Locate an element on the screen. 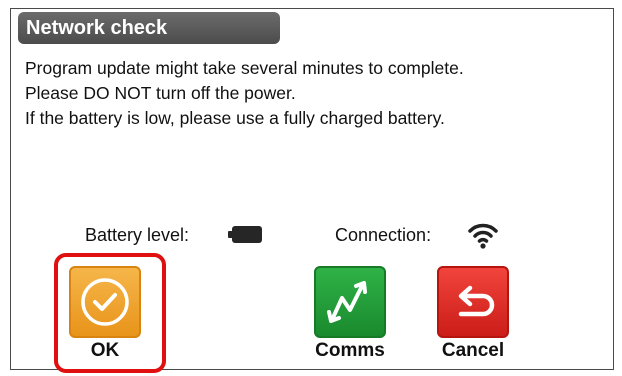 The image size is (622, 376). message-line: Please DO NOT turn off the power. is located at coordinates (160, 93).